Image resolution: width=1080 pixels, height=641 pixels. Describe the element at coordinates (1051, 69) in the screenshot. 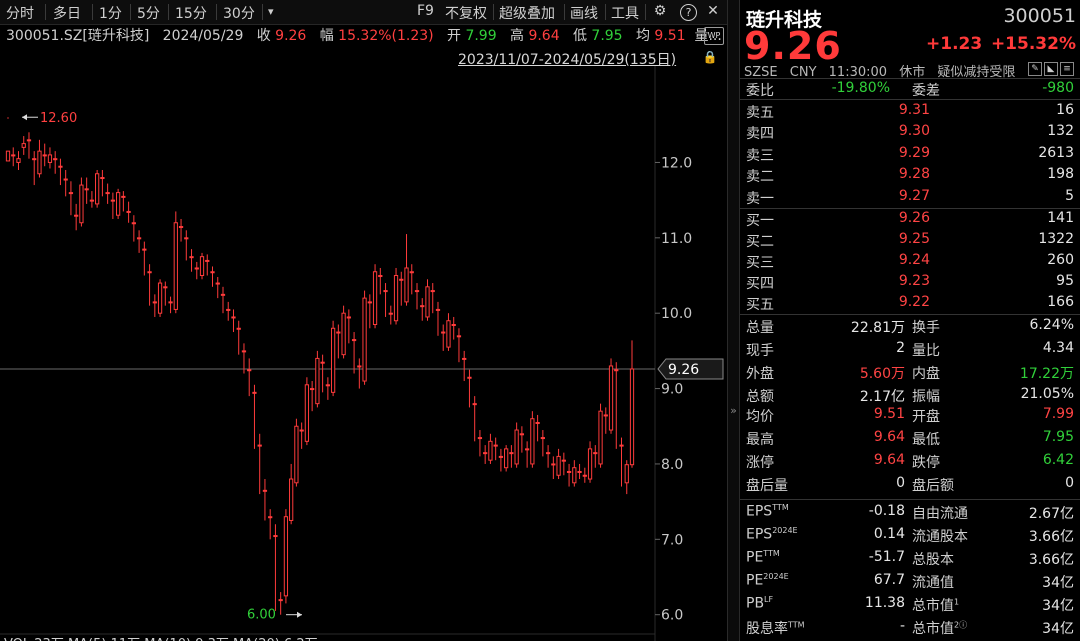

I see `bookmark-icon: ◣` at that location.